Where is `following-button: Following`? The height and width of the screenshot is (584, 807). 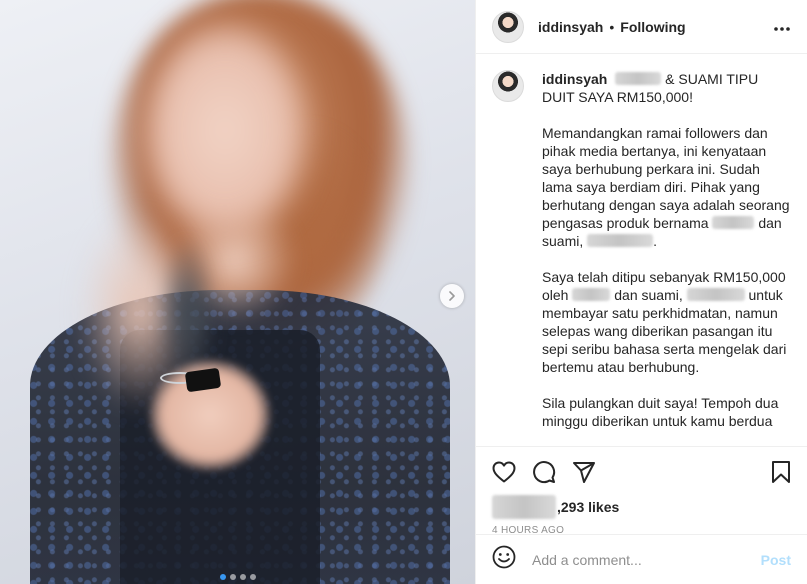
following-button: Following is located at coordinates (652, 27).